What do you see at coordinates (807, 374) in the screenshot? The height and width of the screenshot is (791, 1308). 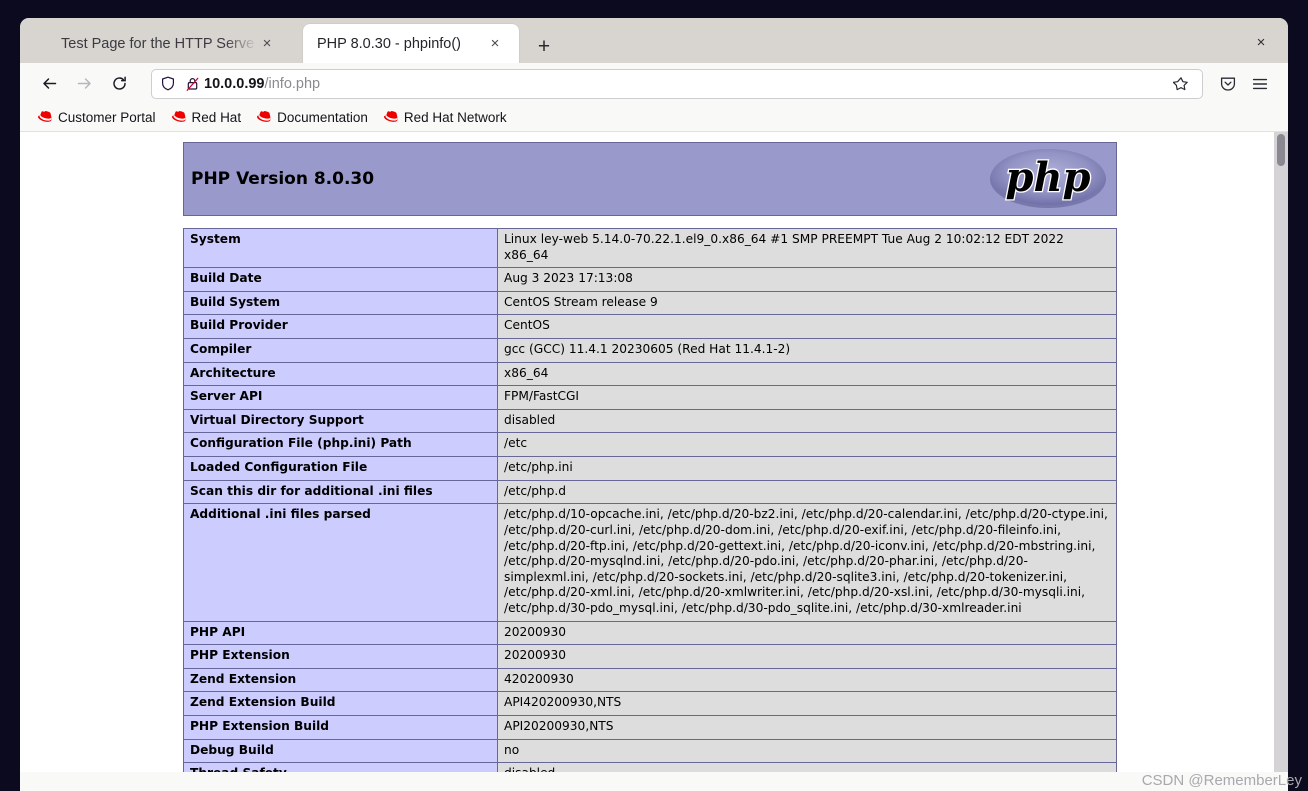 I see `row-value: x86_64` at bounding box center [807, 374].